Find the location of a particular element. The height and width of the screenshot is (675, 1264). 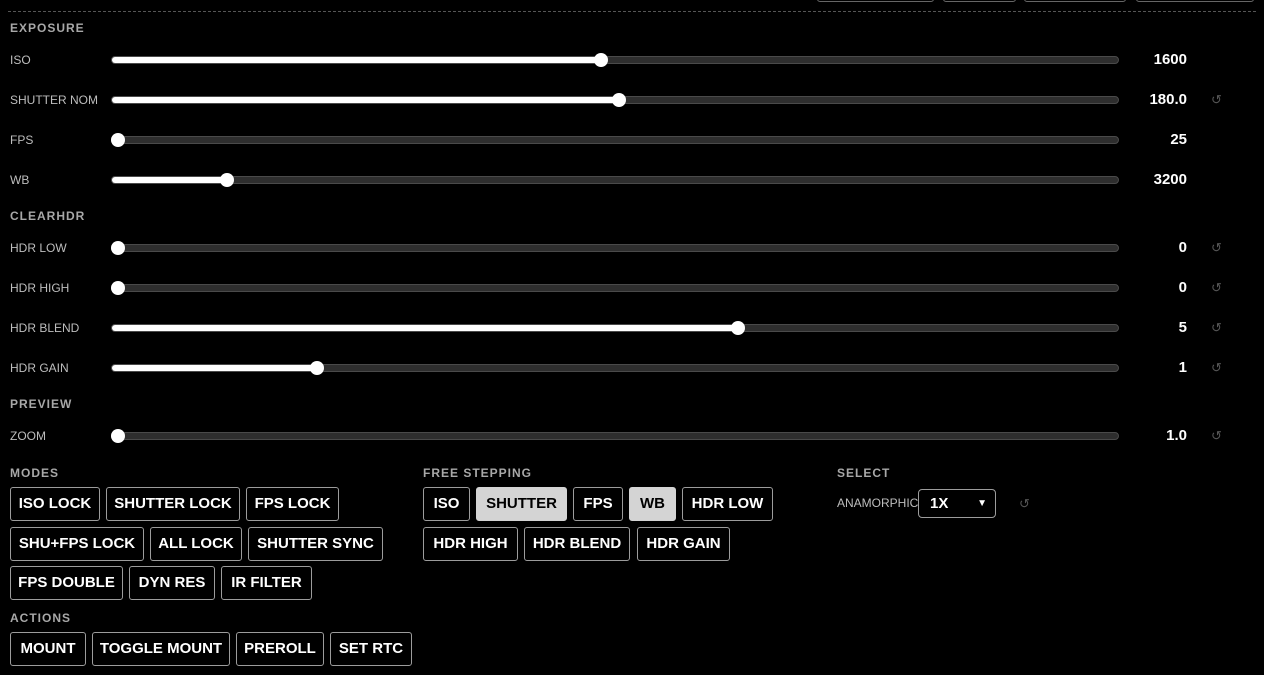

section-title-free-stepping: FREE STEPPING is located at coordinates (478, 473).